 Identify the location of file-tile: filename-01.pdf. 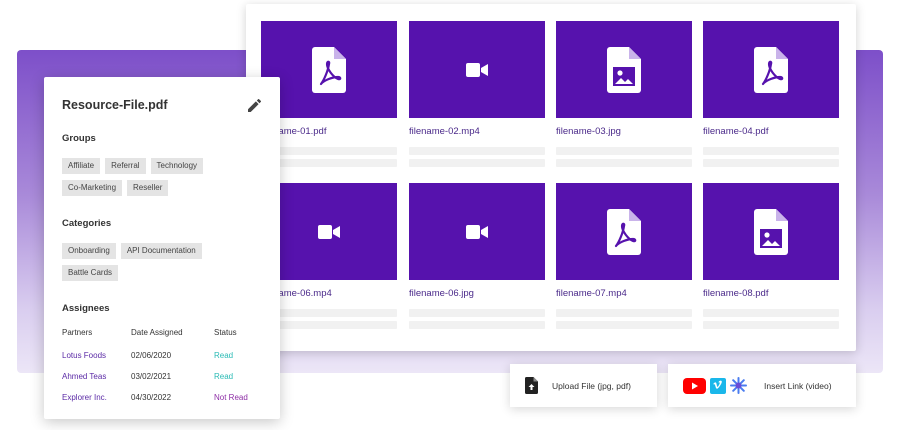
(329, 94).